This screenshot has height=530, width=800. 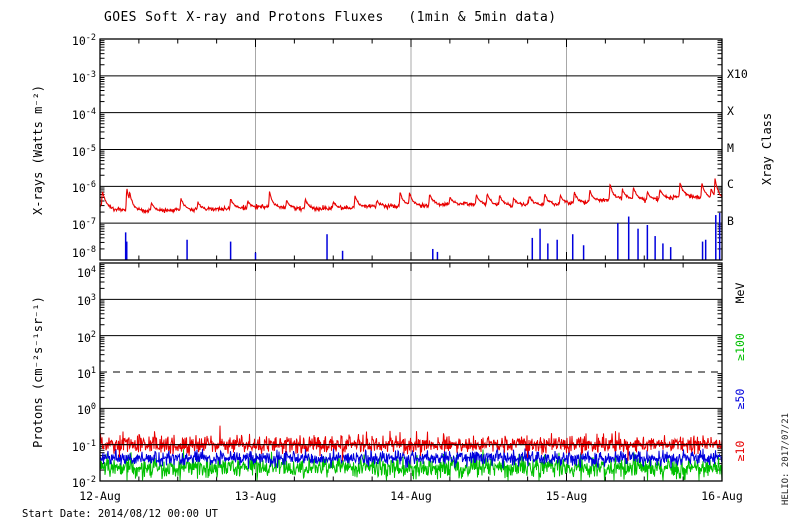 What do you see at coordinates (83, 188) in the screenshot?
I see `xray-ytick-label: 10-6` at bounding box center [83, 188].